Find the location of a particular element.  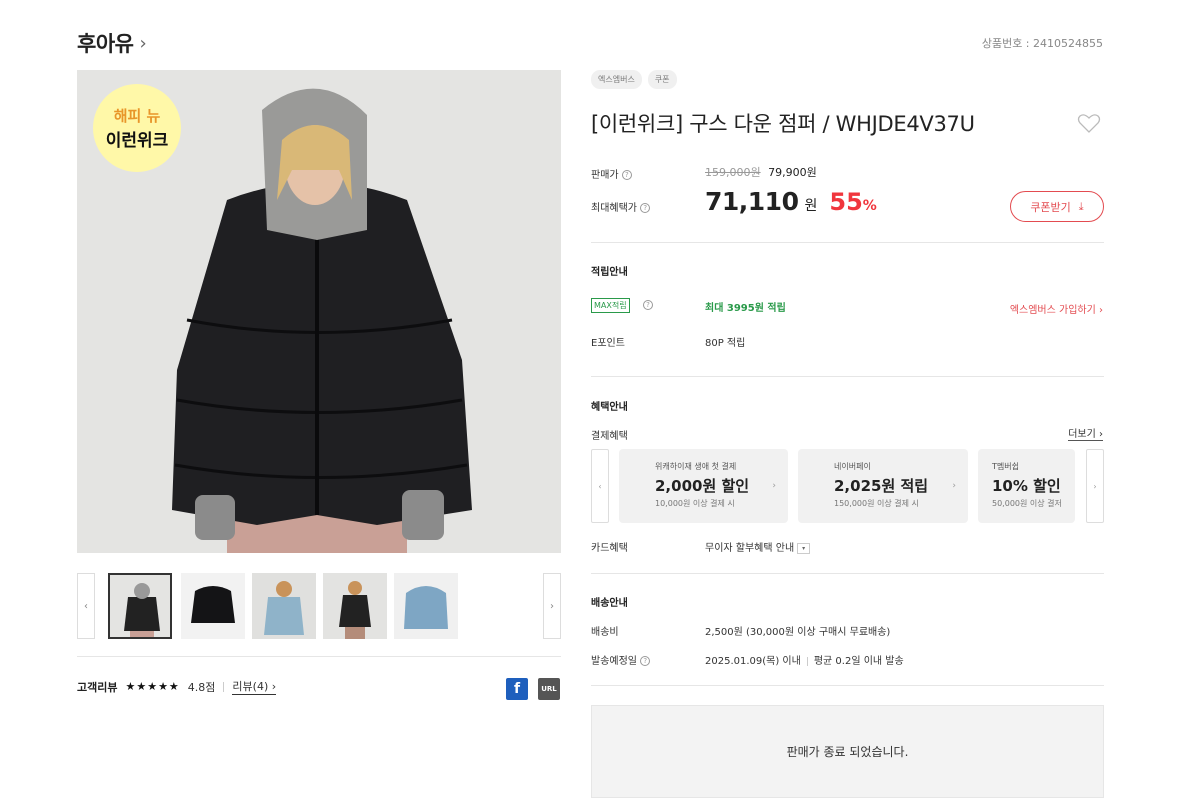

ship-avg-value: 평균 0.2일 이내 발송 is located at coordinates (858, 661).